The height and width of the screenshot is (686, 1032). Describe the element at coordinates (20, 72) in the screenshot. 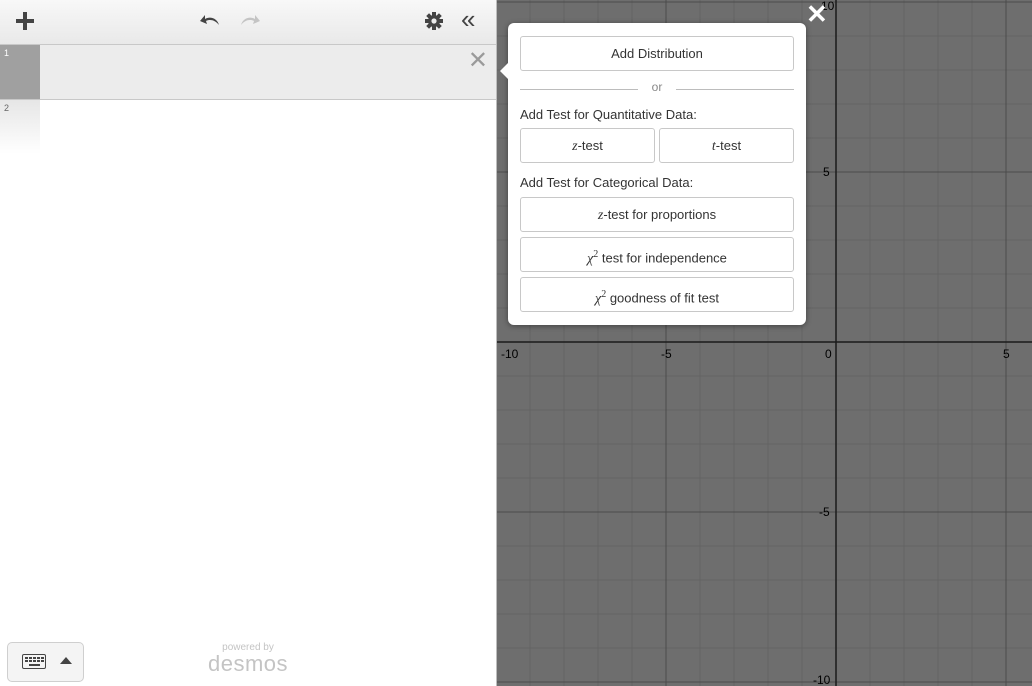

I see `expression-gutter: 1` at that location.